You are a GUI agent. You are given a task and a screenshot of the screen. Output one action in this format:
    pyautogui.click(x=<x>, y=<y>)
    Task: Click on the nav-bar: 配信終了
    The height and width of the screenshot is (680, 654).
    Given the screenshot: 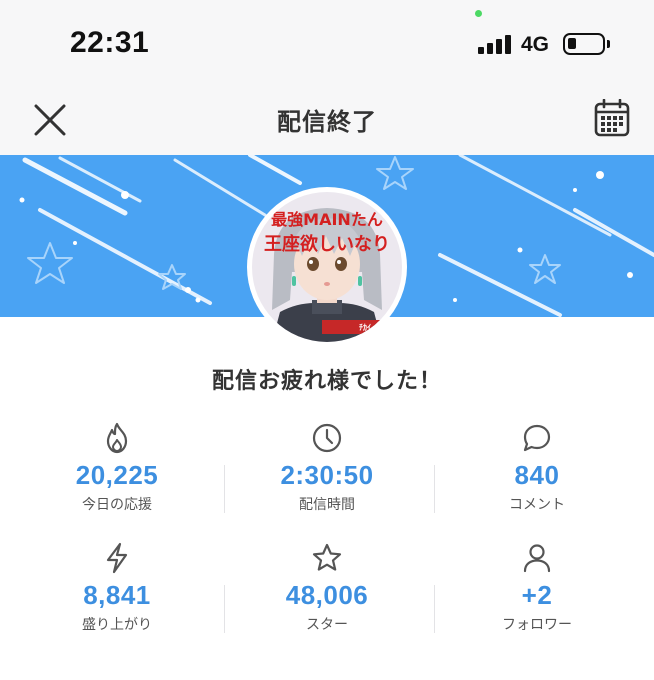 What is the action you would take?
    pyautogui.click(x=327, y=121)
    